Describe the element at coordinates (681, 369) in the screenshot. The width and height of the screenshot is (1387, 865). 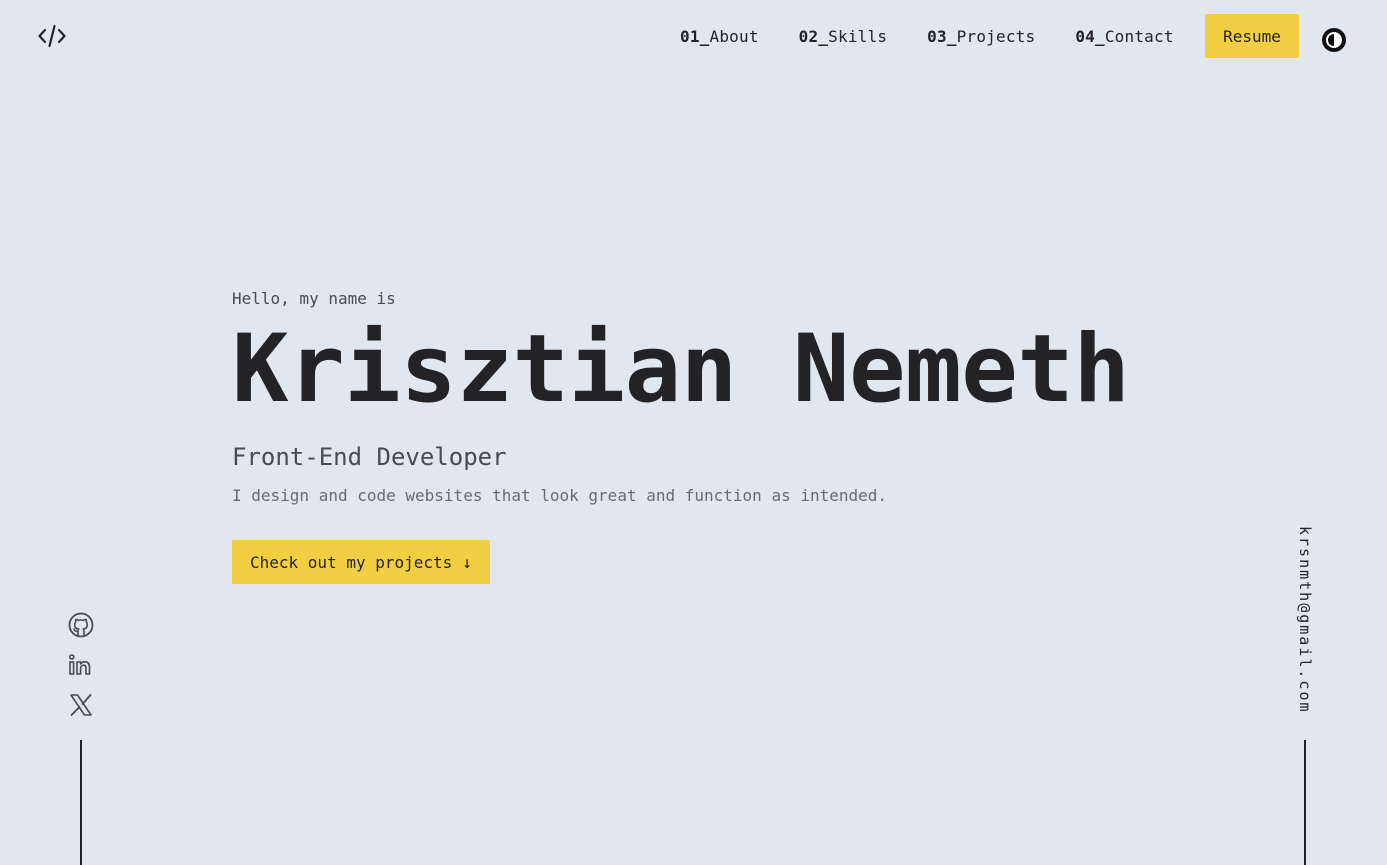
I see `hero-name: Krisztian Nemeth` at that location.